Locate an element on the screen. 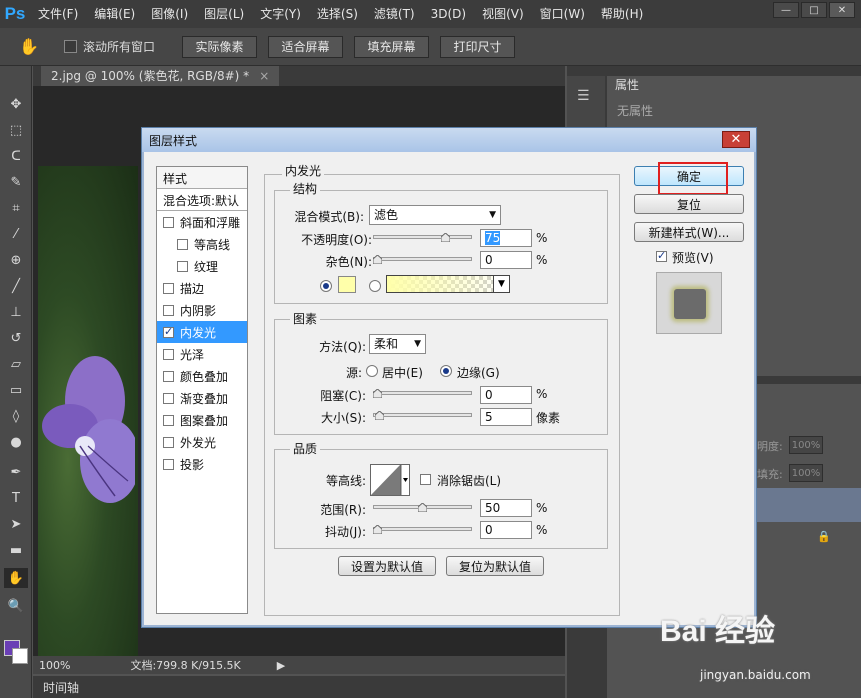 The width and height of the screenshot is (861, 698). style-item-8: 渐变叠加 is located at coordinates (202, 398).